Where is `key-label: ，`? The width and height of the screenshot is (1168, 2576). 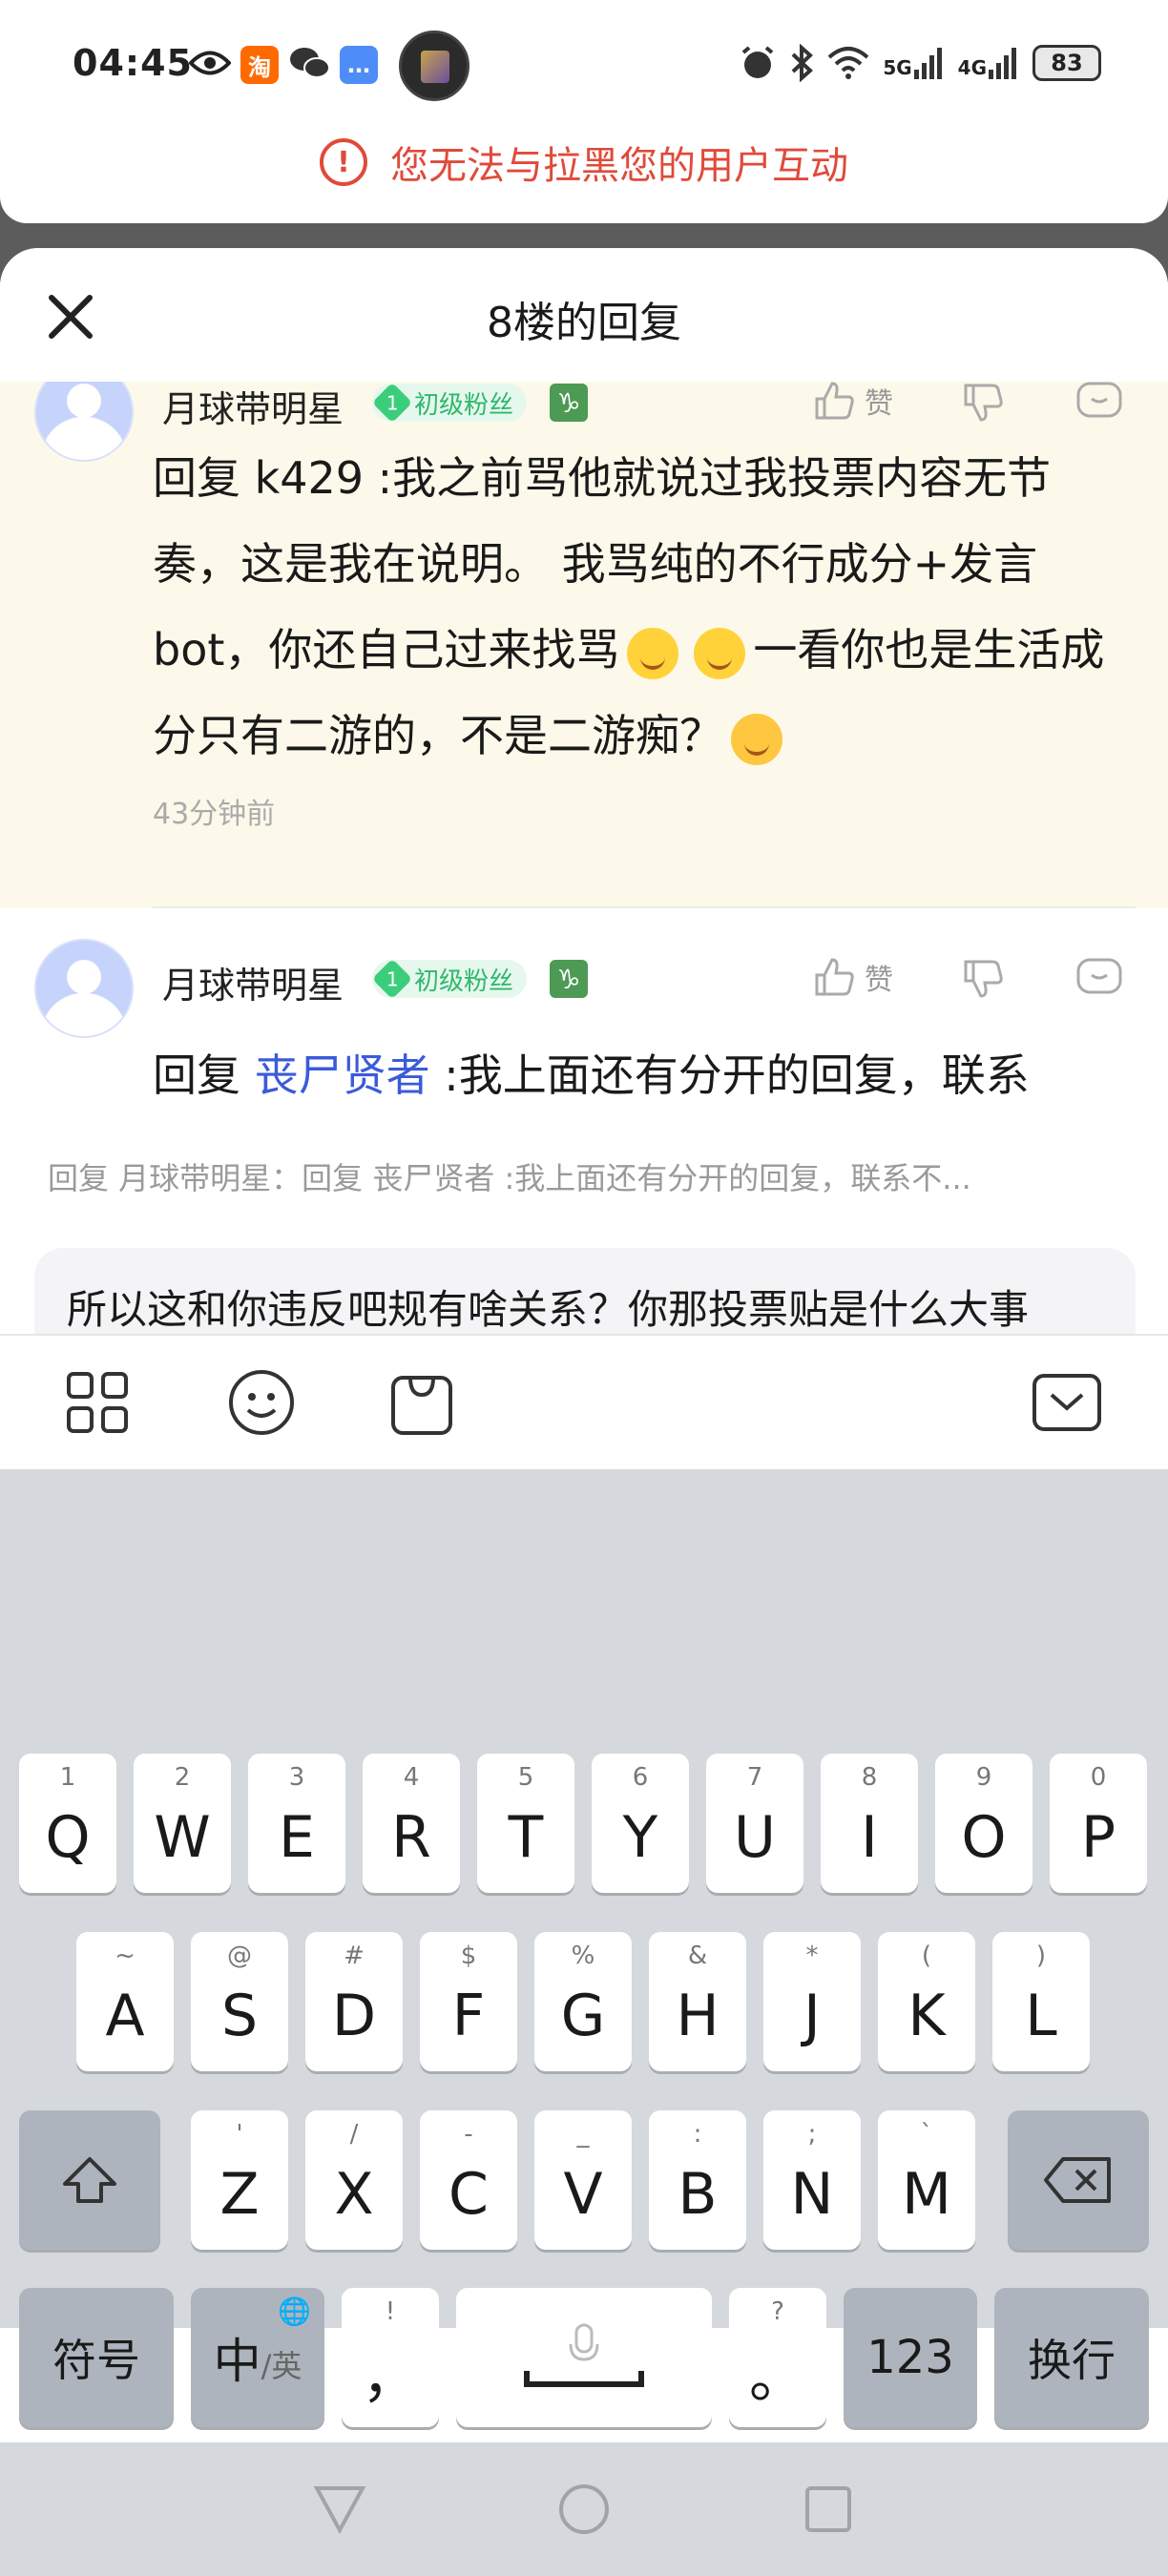 key-label: ， is located at coordinates (390, 2377).